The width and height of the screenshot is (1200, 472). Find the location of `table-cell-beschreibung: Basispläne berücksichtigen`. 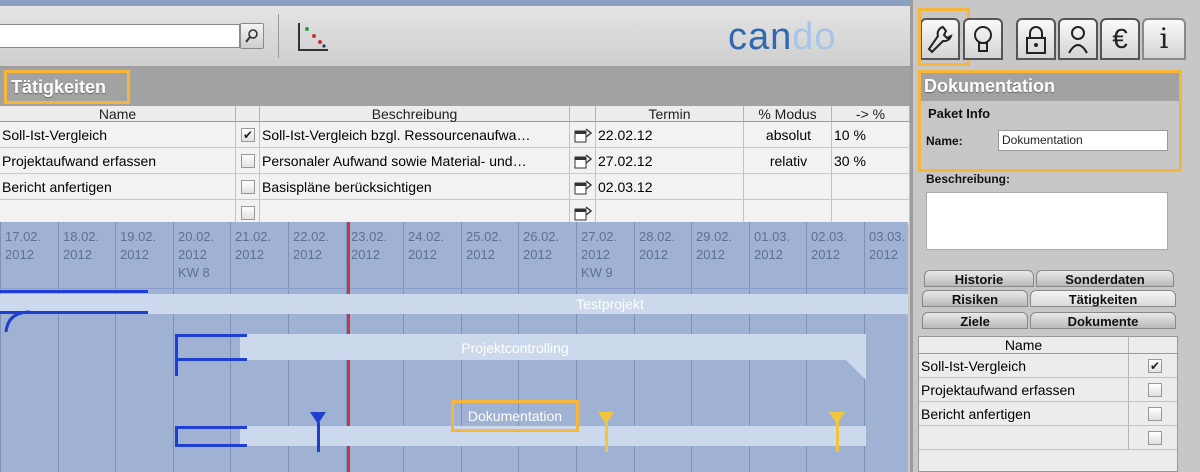

table-cell-beschreibung: Basispläne berücksichtigen is located at coordinates (415, 187).